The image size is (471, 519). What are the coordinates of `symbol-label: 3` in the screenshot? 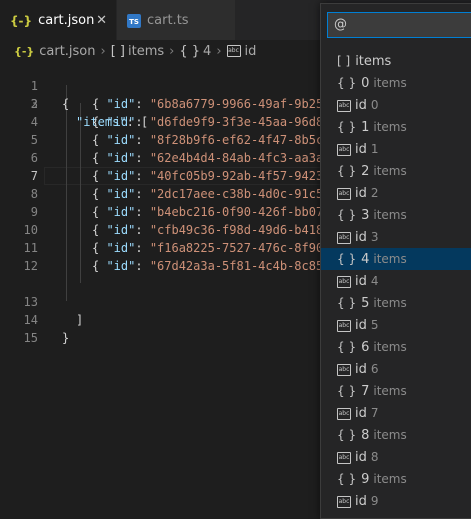 It's located at (365, 215).